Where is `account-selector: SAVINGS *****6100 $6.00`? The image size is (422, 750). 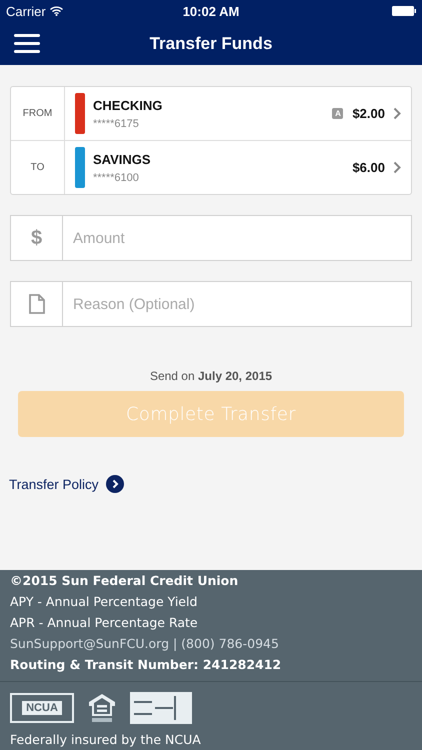 account-selector: SAVINGS *****6100 $6.00 is located at coordinates (238, 167).